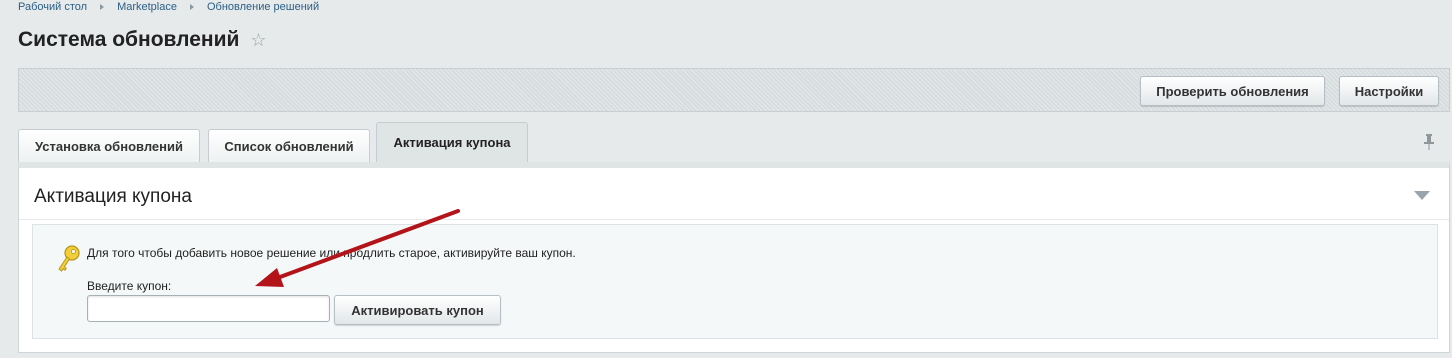  I want to click on panel-divider, so click(734, 219).